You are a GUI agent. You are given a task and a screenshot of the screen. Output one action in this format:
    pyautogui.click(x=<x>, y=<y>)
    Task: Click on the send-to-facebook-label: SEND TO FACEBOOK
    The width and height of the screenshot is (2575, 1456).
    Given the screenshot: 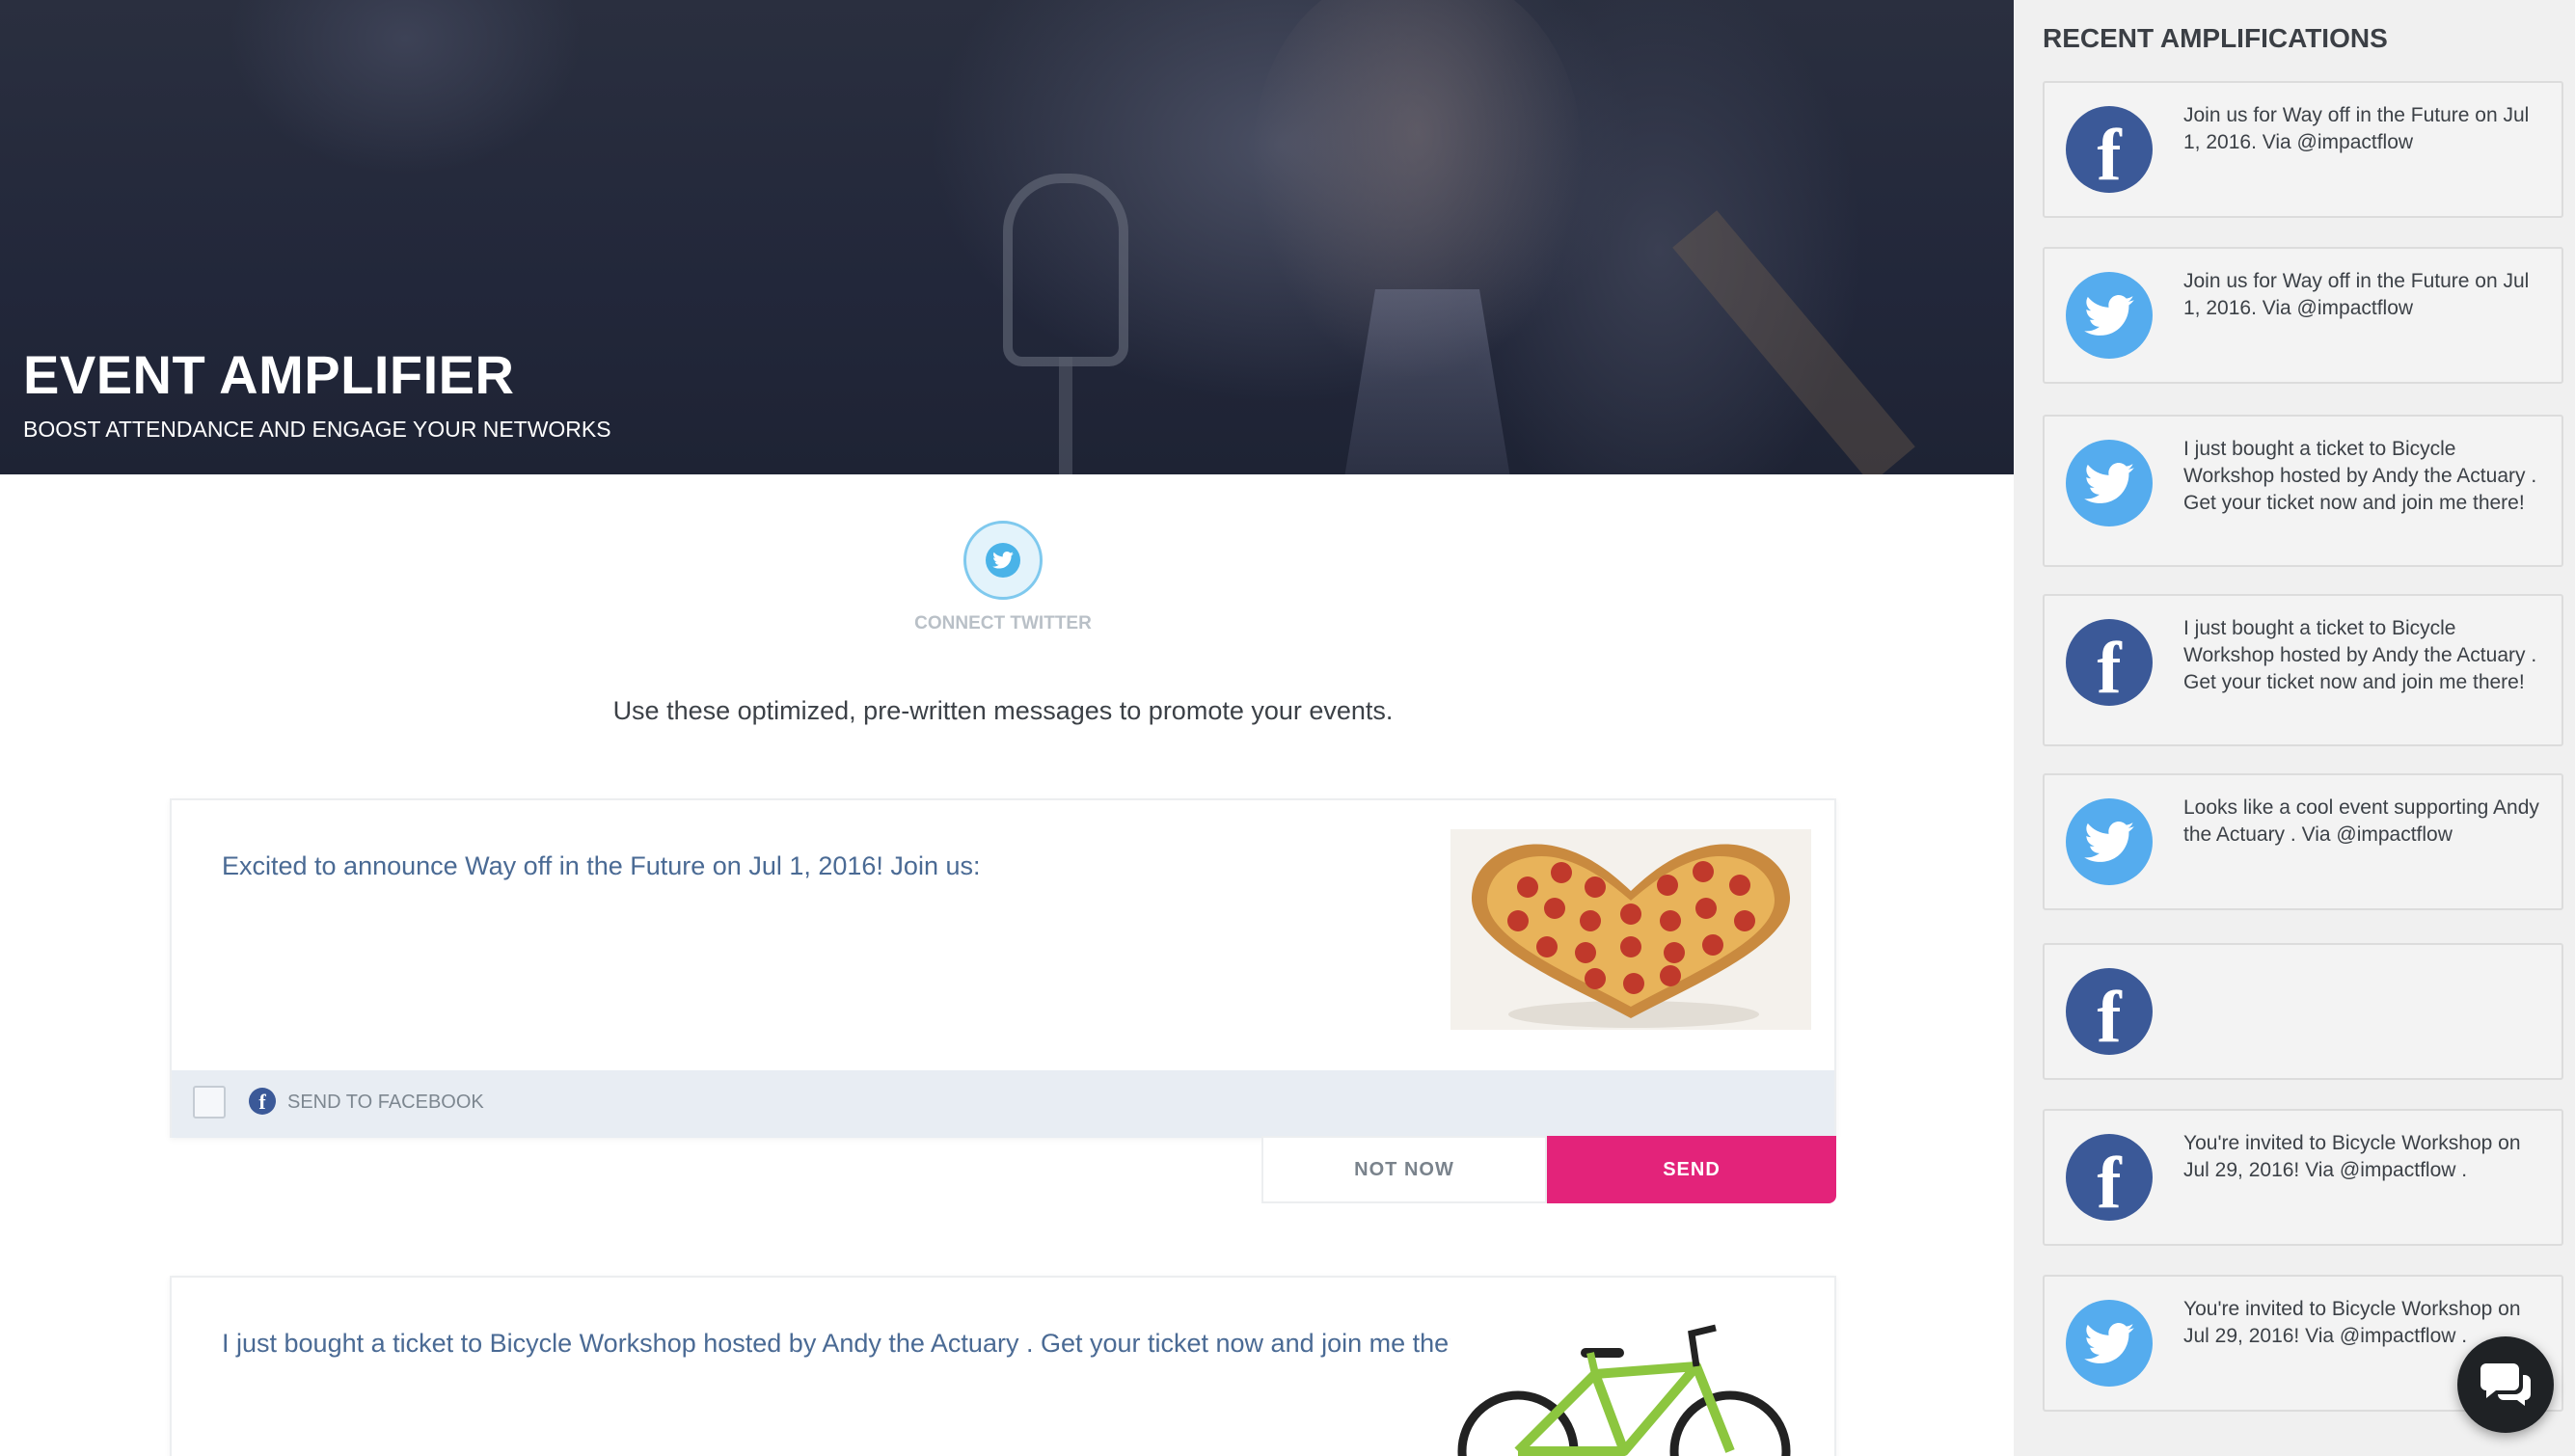 What is the action you would take?
    pyautogui.click(x=385, y=1102)
    